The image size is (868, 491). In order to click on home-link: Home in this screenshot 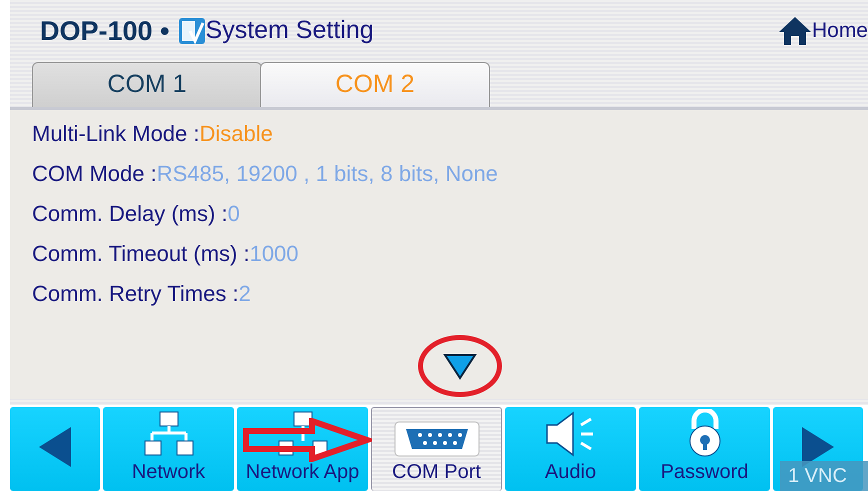, I will do `click(823, 31)`.